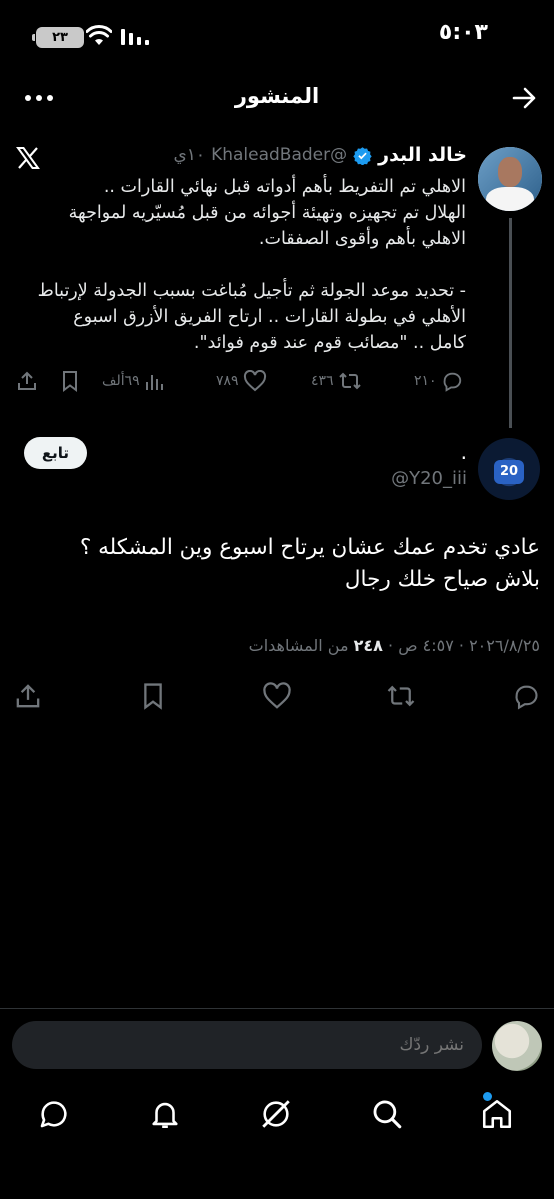 The width and height of the screenshot is (554, 1199). I want to click on x-logo-icon, so click(28, 158).